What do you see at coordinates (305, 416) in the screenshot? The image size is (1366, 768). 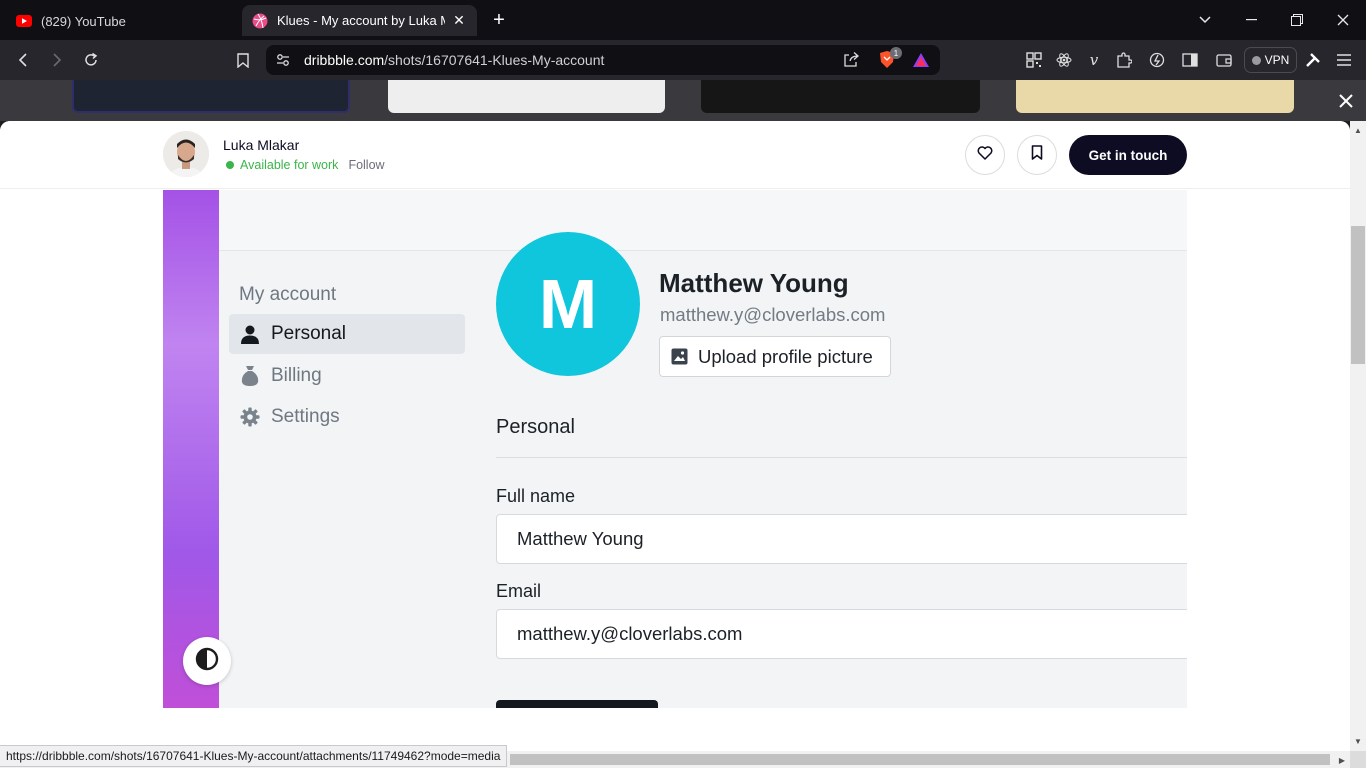 I see `sidebar-item-label: Settings` at bounding box center [305, 416].